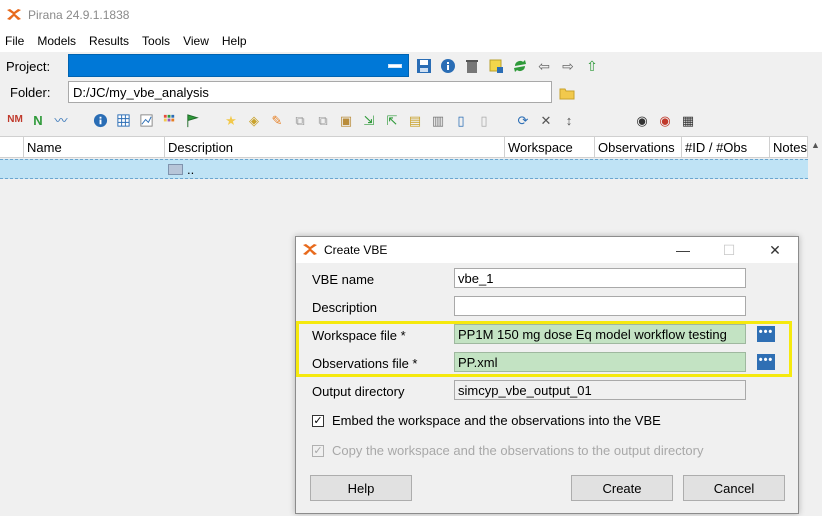 The height and width of the screenshot is (516, 822). Describe the element at coordinates (775, 250) in the screenshot. I see `close-icon: ✕` at that location.